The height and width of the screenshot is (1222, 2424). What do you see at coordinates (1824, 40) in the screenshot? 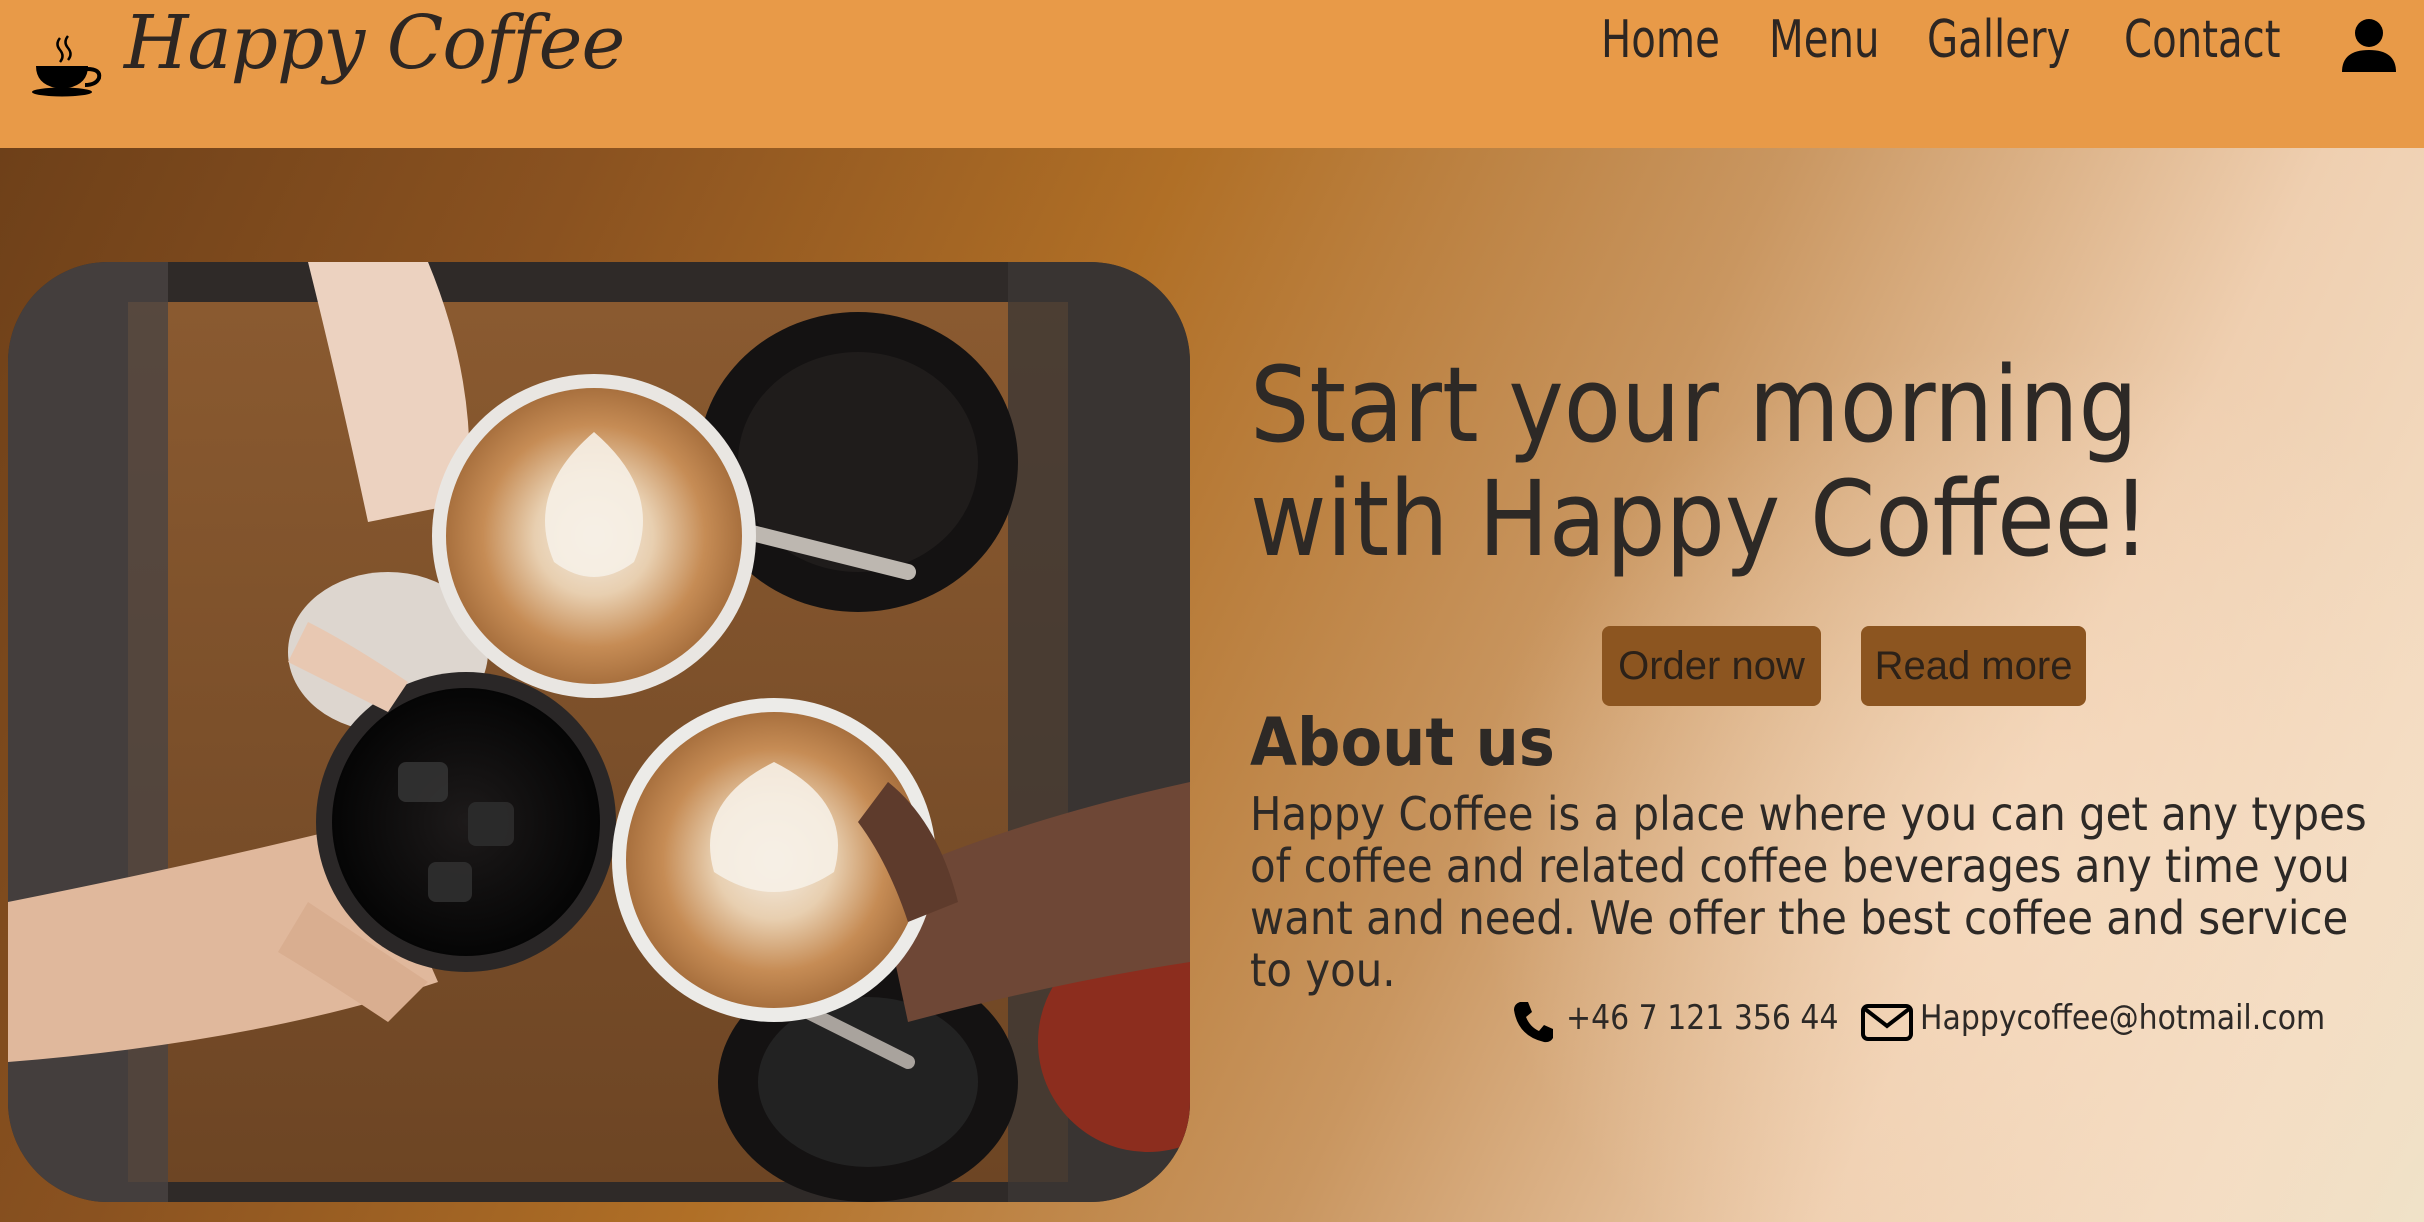
I see `nav-menu: Menu` at bounding box center [1824, 40].